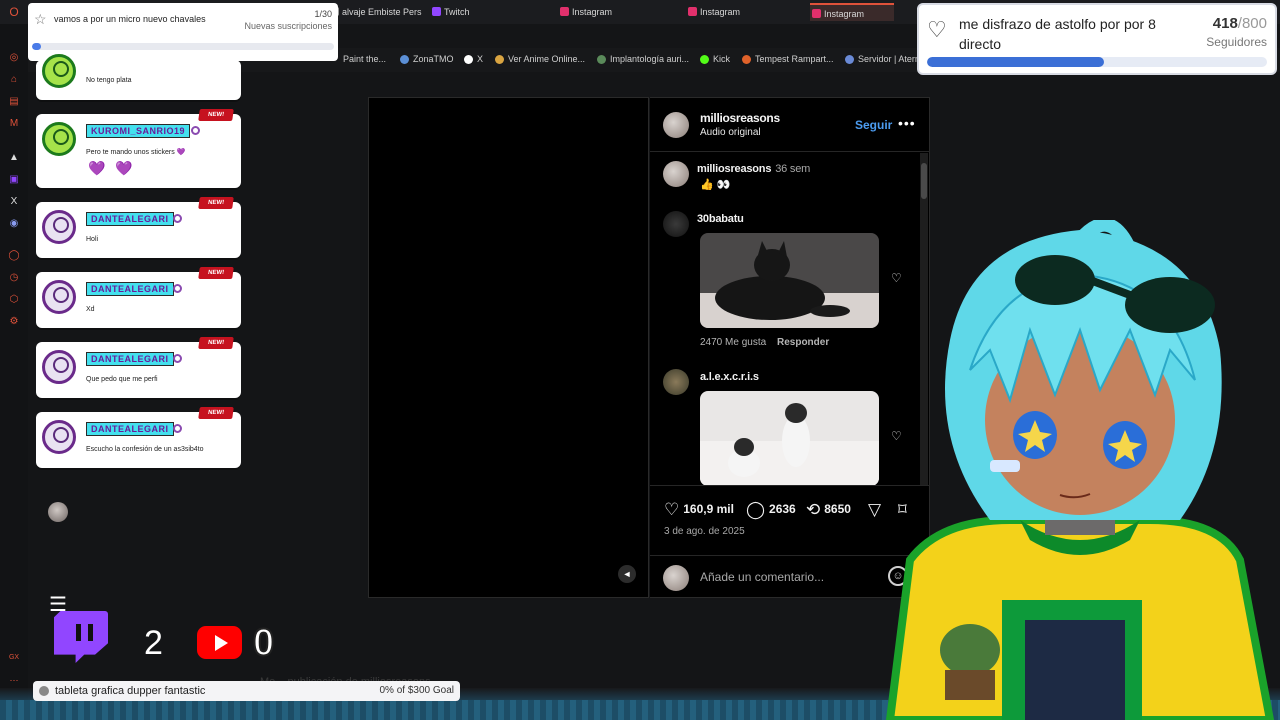 This screenshot has height=720, width=1280. What do you see at coordinates (14, 80) in the screenshot?
I see `sidebar-app-icon: ⌂` at bounding box center [14, 80].